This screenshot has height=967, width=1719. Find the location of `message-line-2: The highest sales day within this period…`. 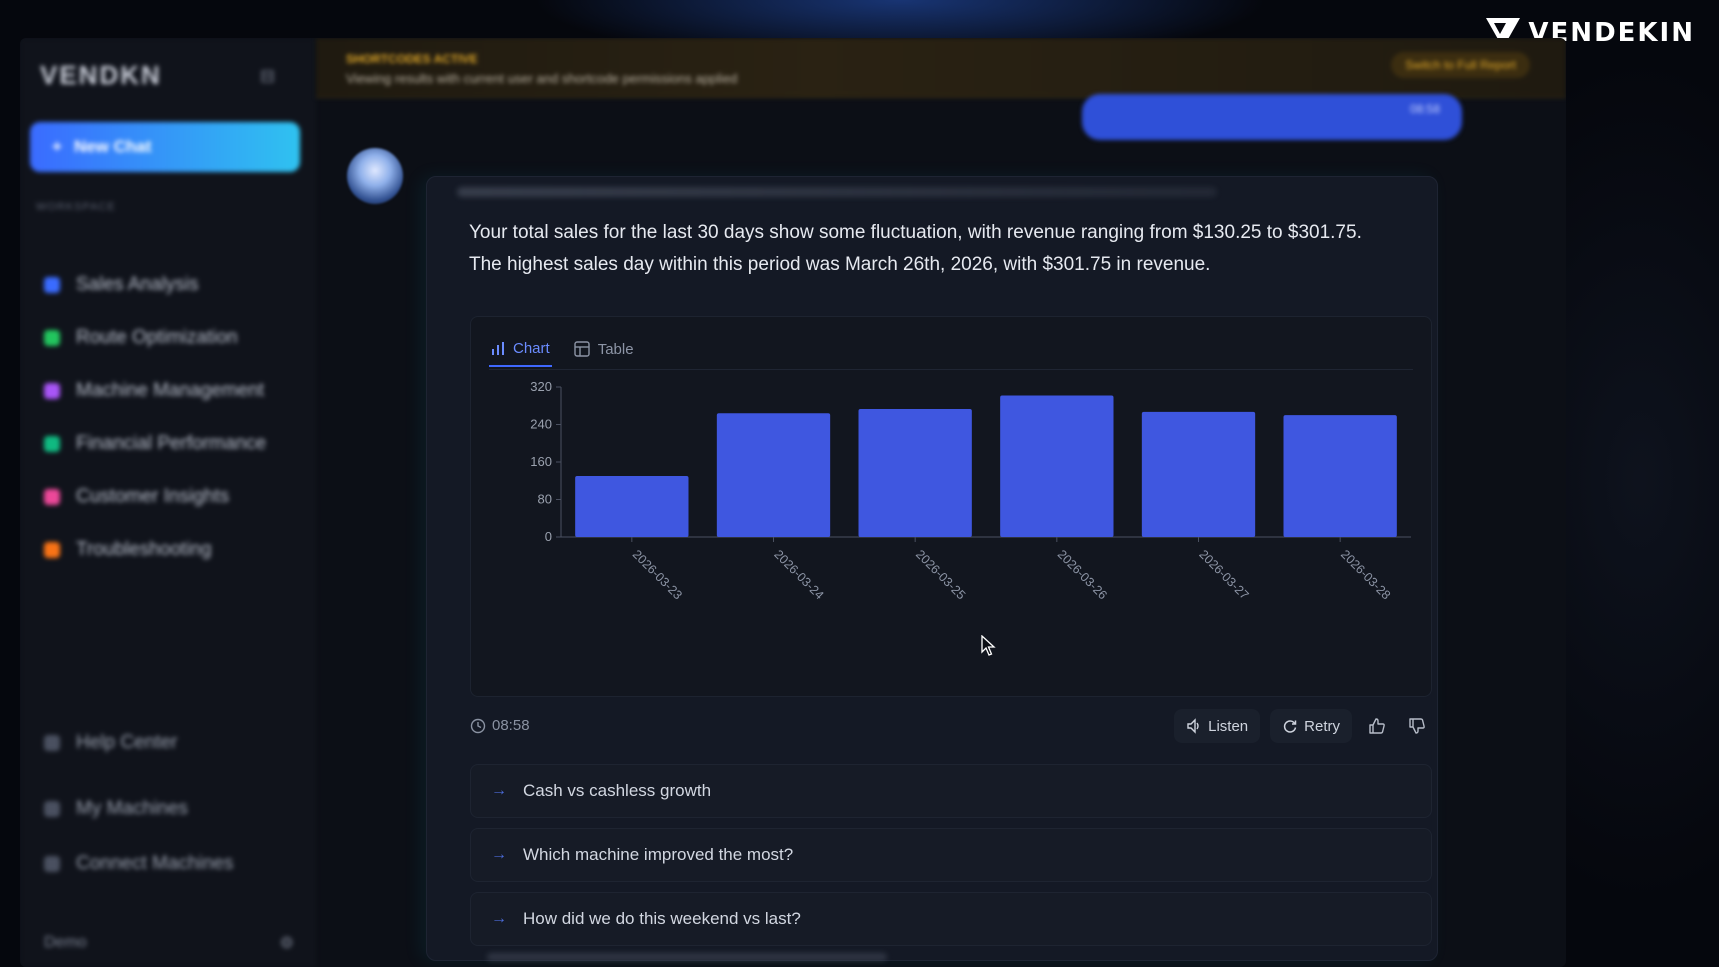

message-line-2: The highest sales day within this period… is located at coordinates (840, 264).